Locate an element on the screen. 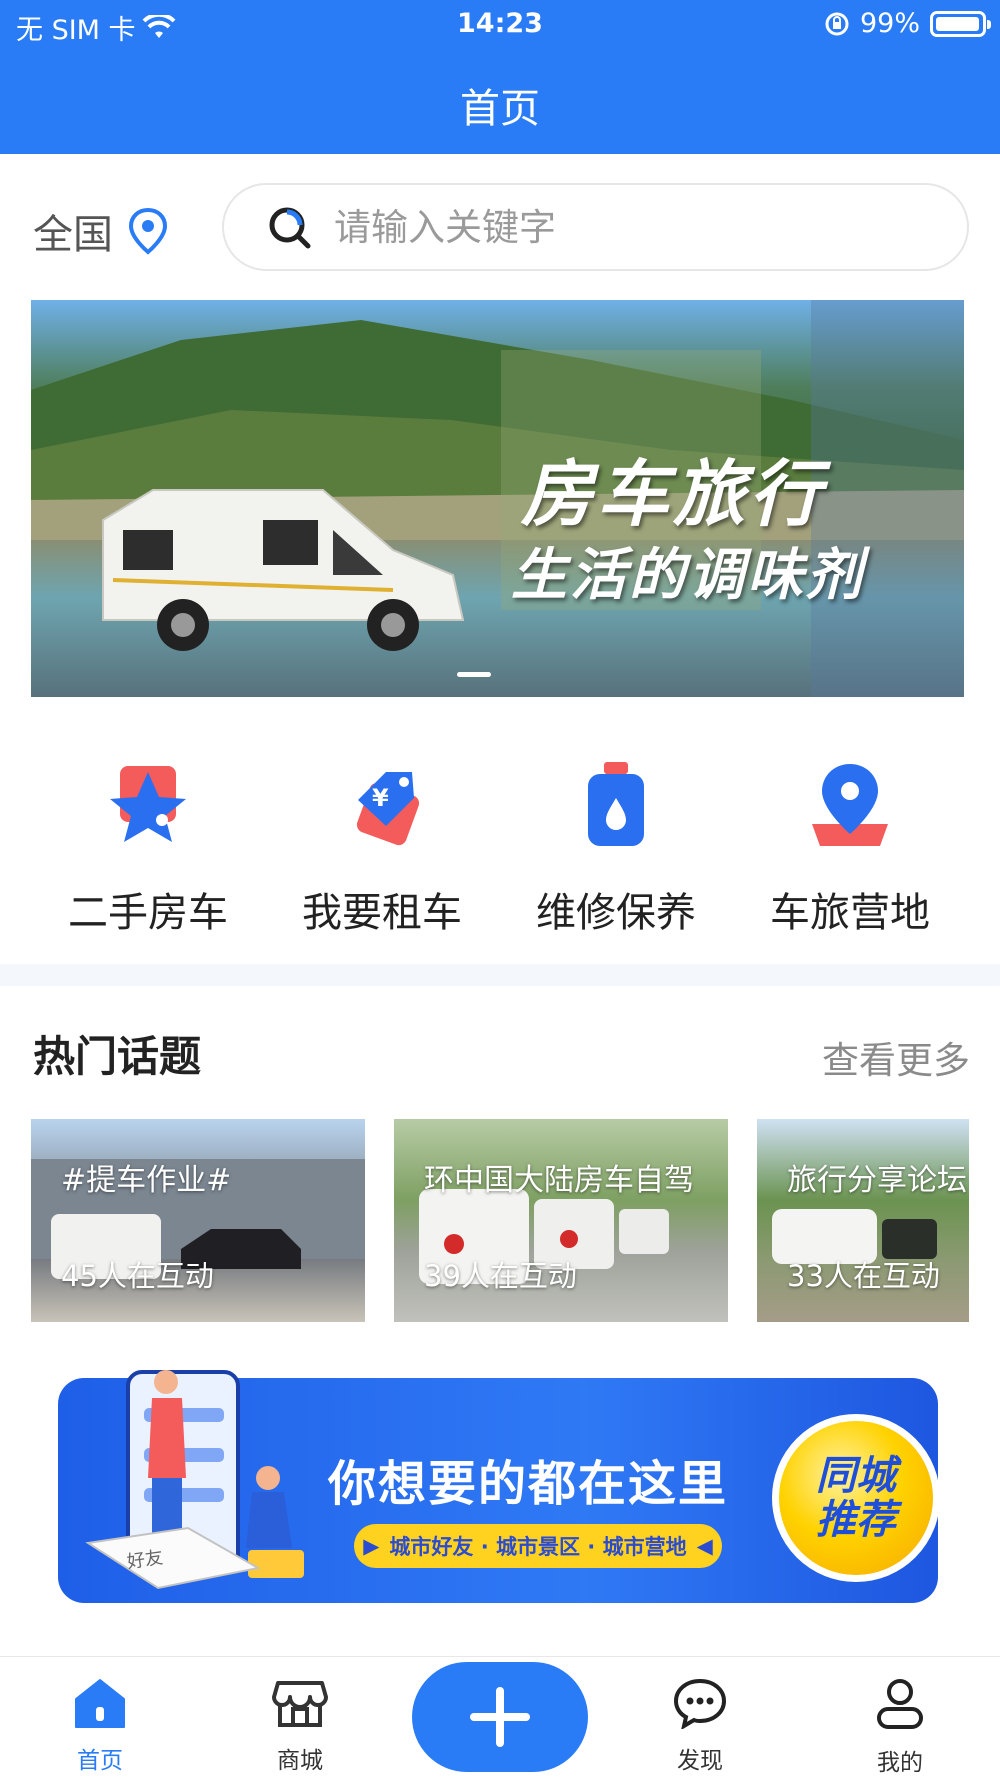 This screenshot has height=1778, width=1000. quick-entry-rent-car: ¥ 我要租车 is located at coordinates (382, 848).